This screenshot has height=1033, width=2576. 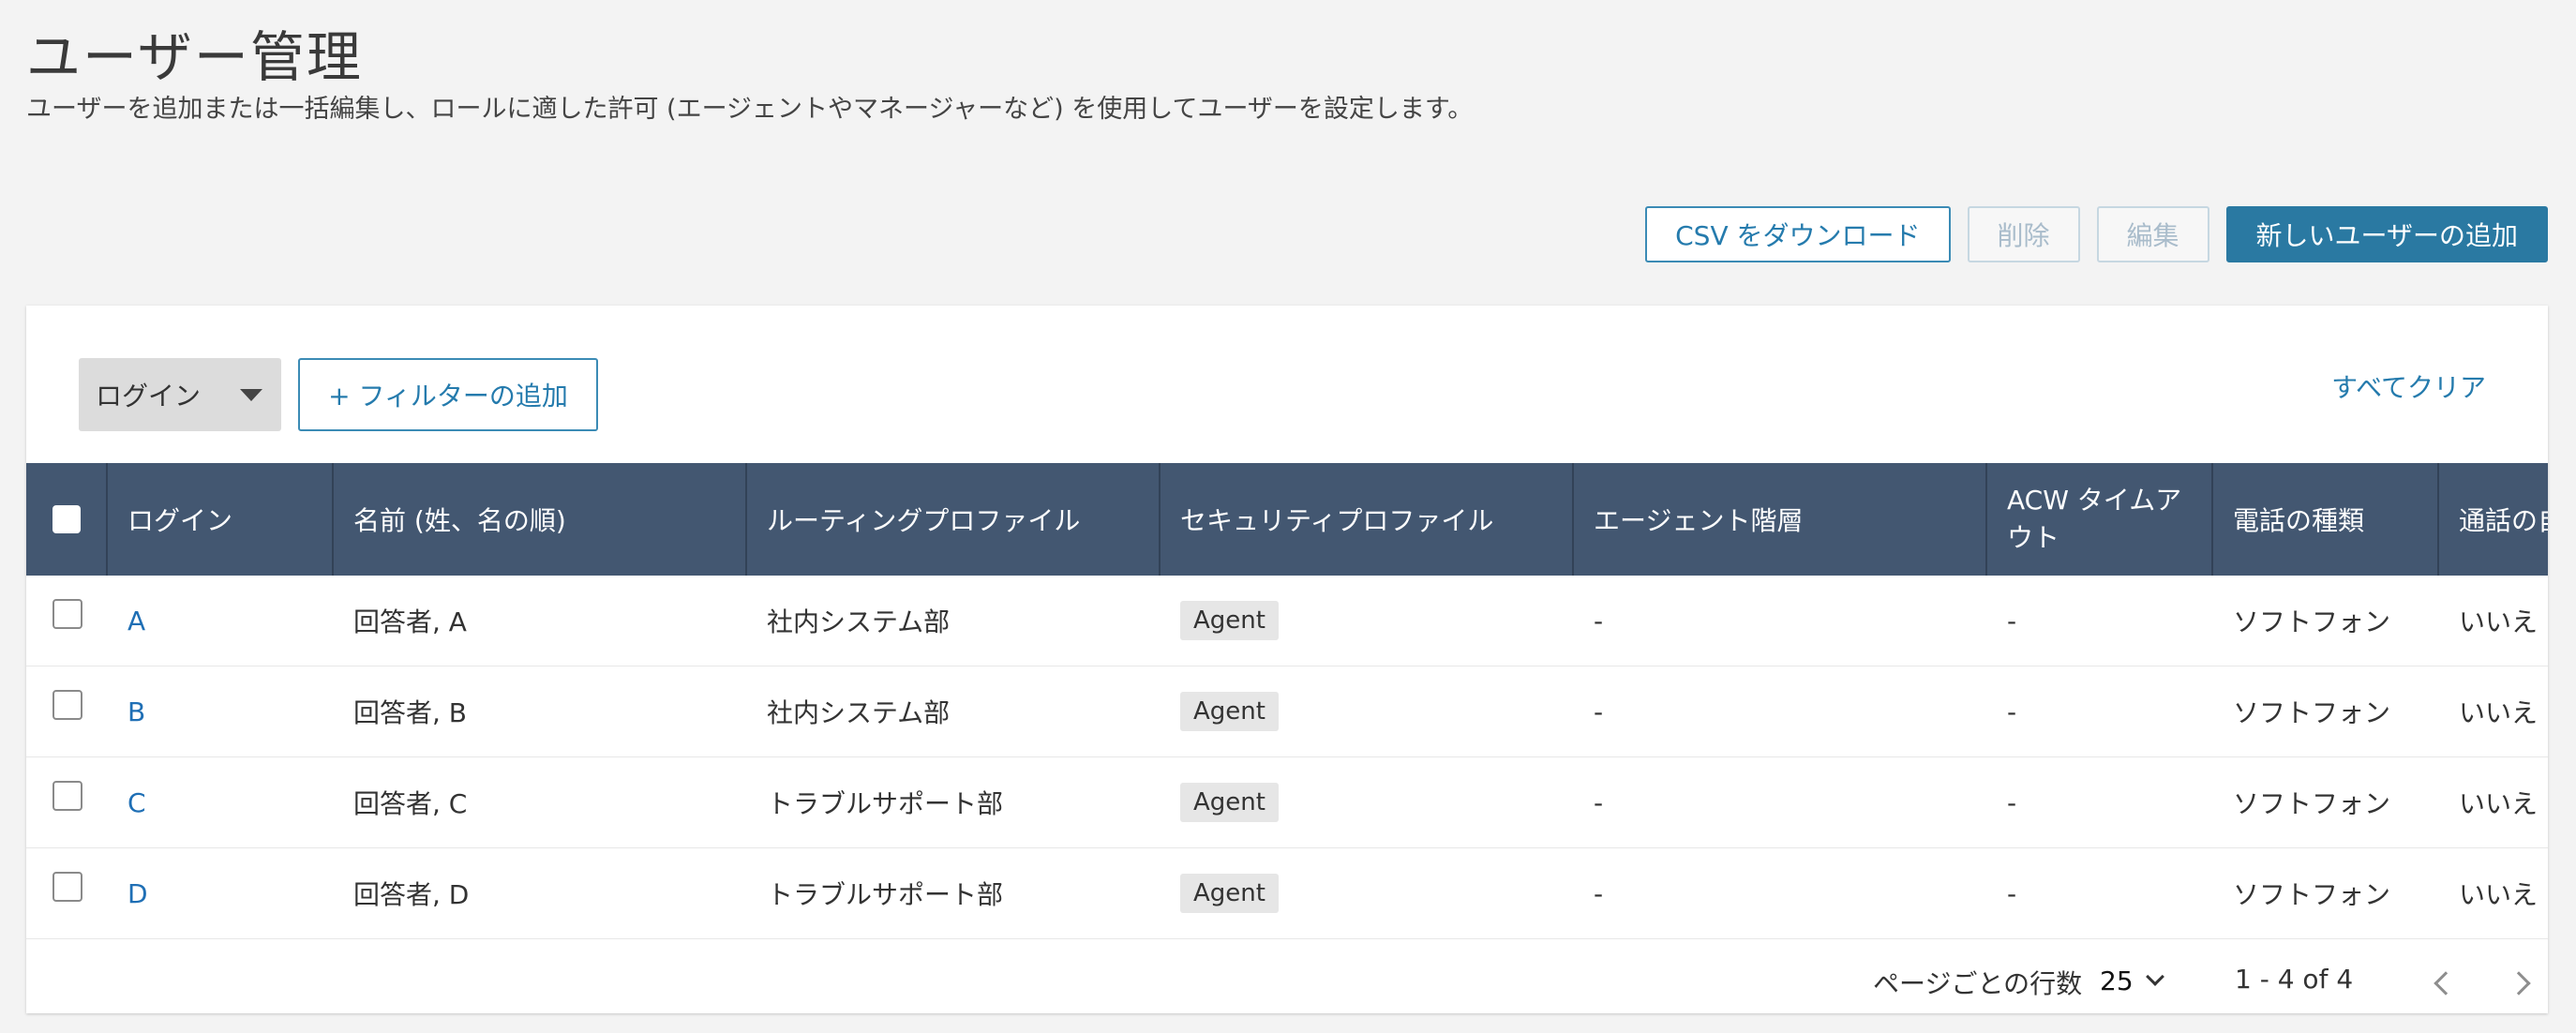 I want to click on rows-per-page-select: 25, so click(x=2132, y=980).